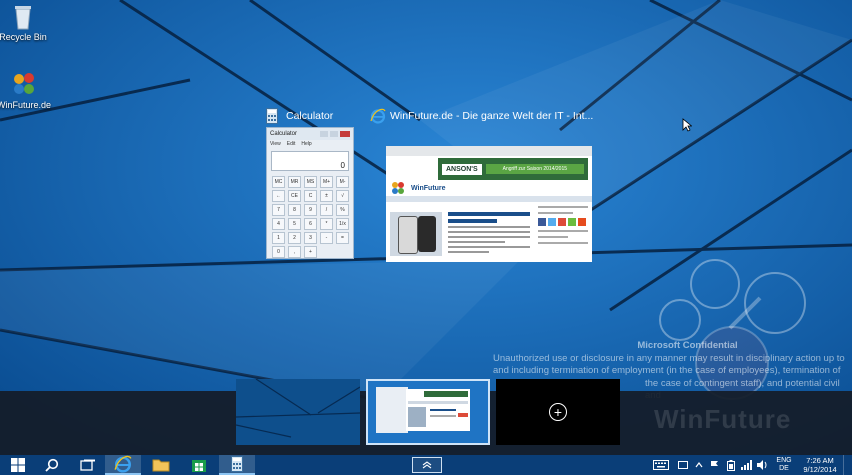 The height and width of the screenshot is (475, 852). What do you see at coordinates (310, 252) in the screenshot?
I see `calculator-key: +` at bounding box center [310, 252].